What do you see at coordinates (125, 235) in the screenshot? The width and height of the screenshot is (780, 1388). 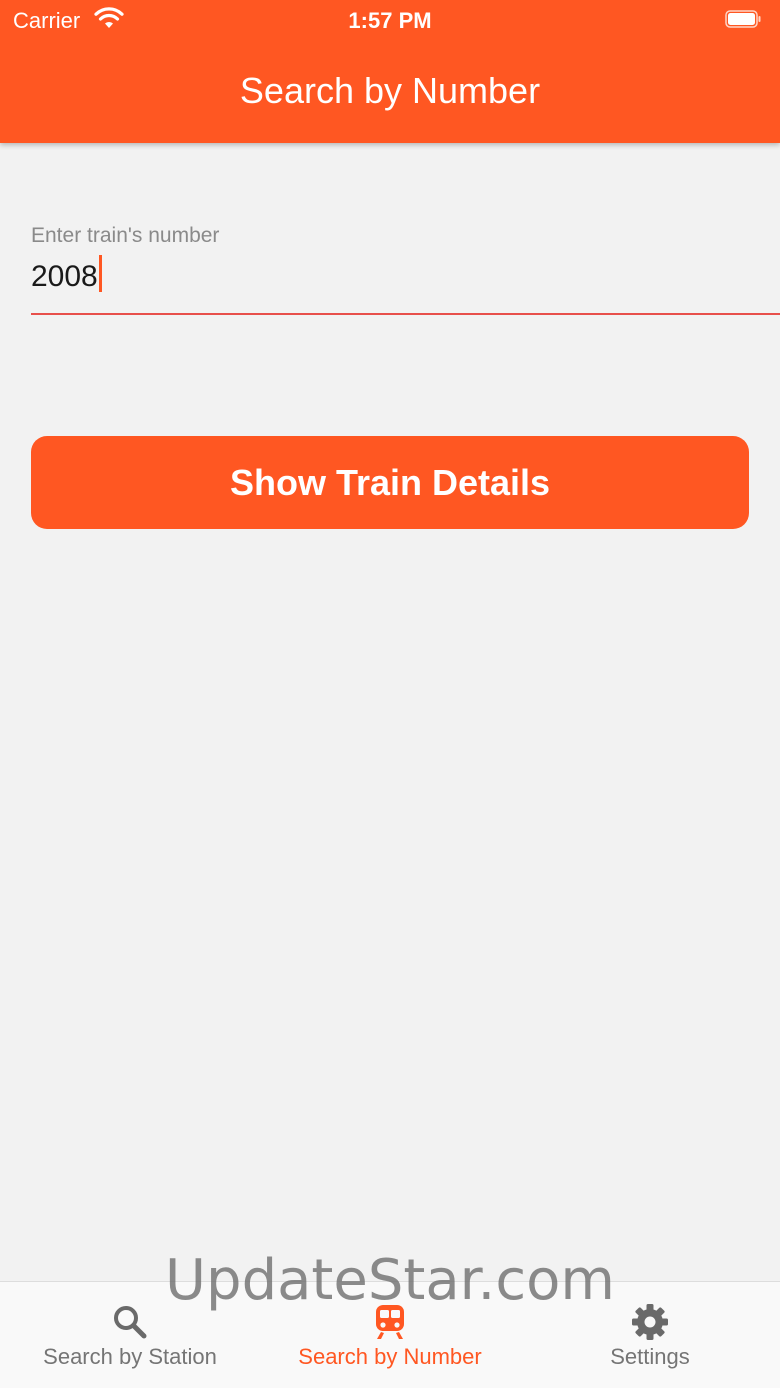 I see `train-number-label: Enter train's number` at bounding box center [125, 235].